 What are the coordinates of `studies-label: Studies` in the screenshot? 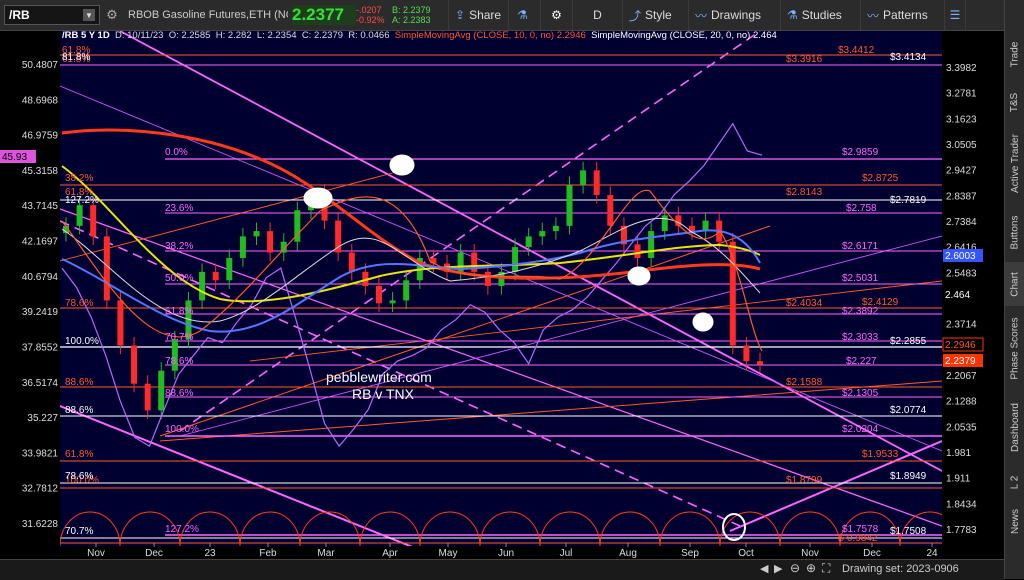 It's located at (821, 15).